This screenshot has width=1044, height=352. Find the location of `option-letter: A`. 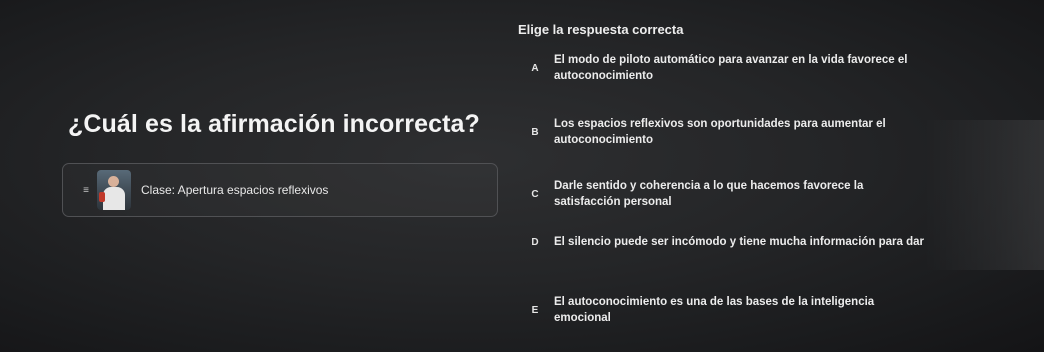

option-letter: A is located at coordinates (535, 68).